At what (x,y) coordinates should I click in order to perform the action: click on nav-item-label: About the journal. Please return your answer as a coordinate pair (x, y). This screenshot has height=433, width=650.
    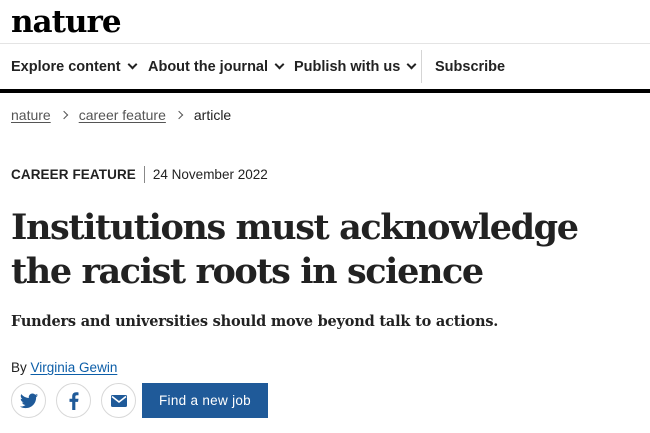
    Looking at the image, I should click on (208, 66).